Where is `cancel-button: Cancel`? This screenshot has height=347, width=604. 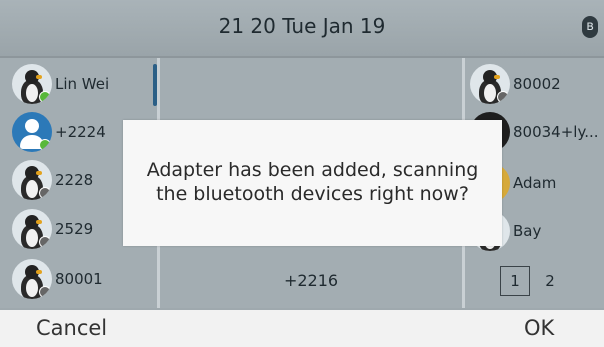 cancel-button: Cancel is located at coordinates (71, 328).